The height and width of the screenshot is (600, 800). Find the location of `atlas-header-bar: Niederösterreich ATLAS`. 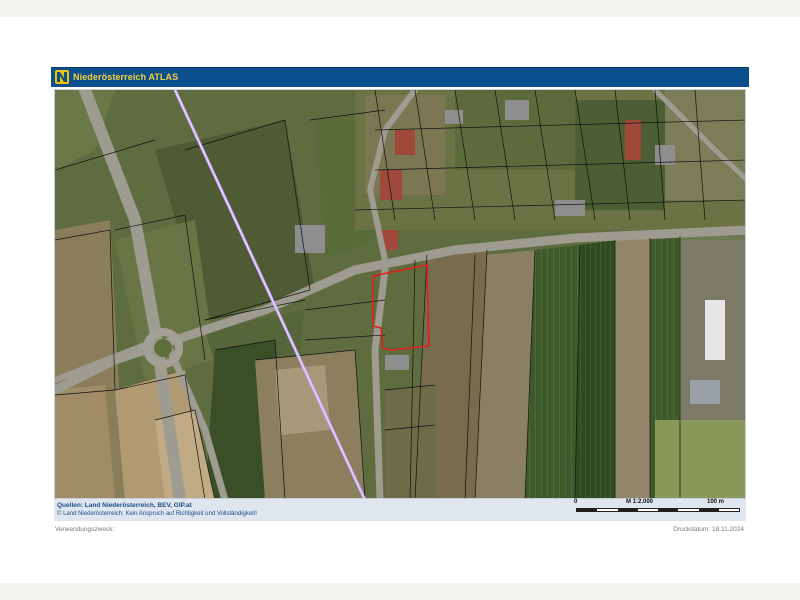

atlas-header-bar: Niederösterreich ATLAS is located at coordinates (400, 77).